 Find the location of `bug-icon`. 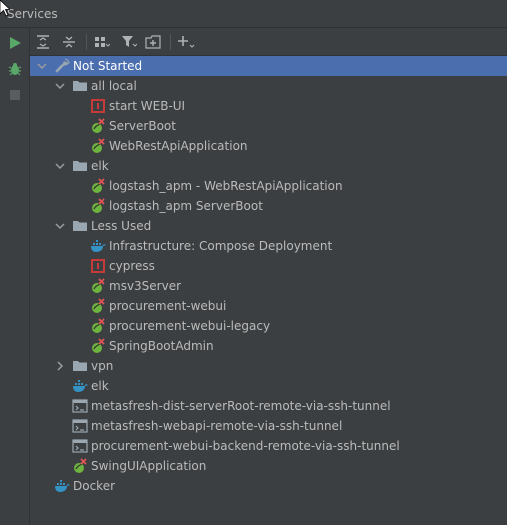

bug-icon is located at coordinates (15, 69).